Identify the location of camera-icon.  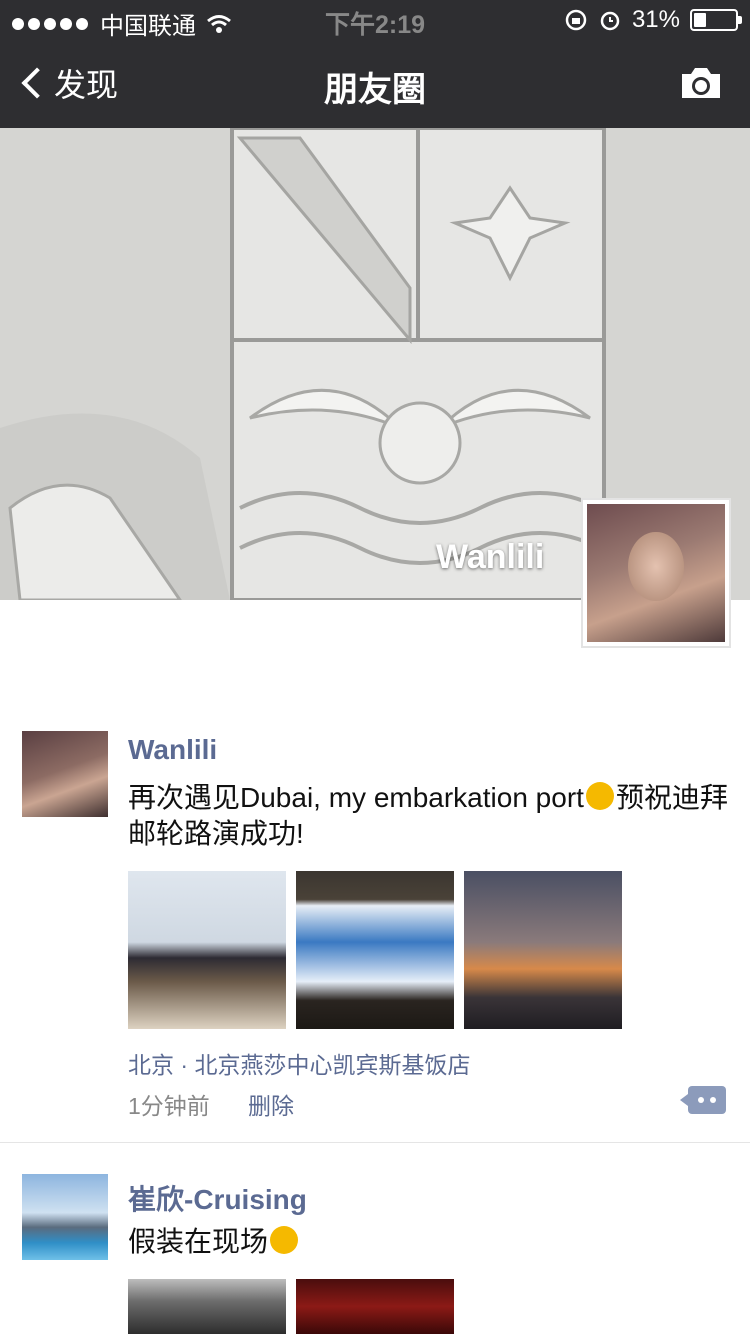
(701, 83).